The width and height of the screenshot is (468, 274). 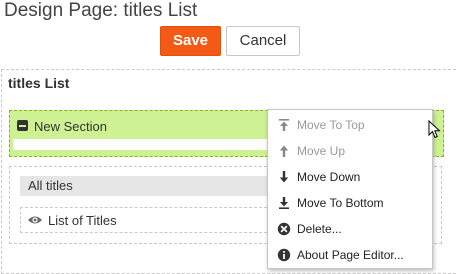 I want to click on mouse-cursor-icon, so click(x=434, y=129).